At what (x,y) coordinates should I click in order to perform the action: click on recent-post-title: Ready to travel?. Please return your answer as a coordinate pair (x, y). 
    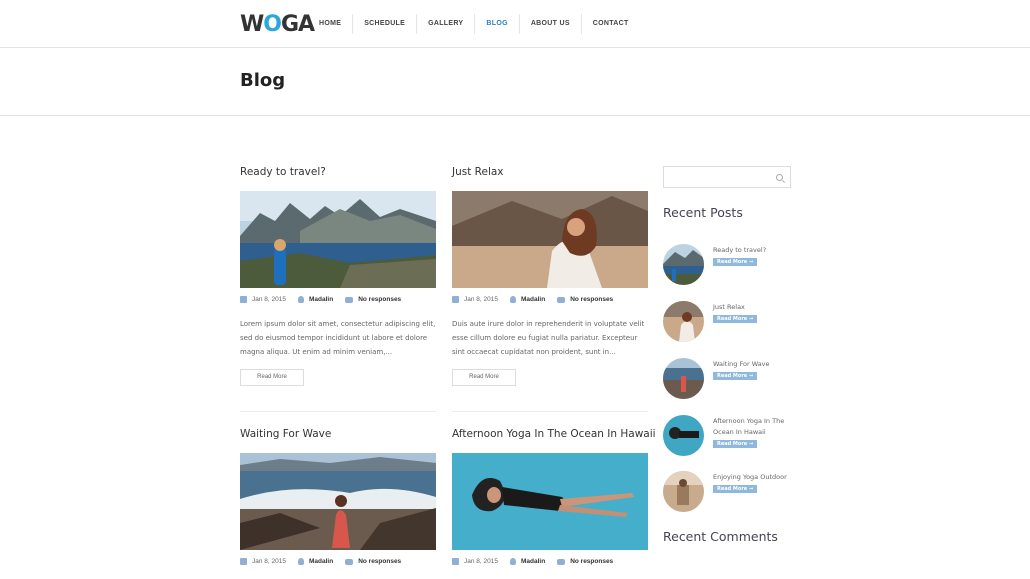
    Looking at the image, I should click on (753, 250).